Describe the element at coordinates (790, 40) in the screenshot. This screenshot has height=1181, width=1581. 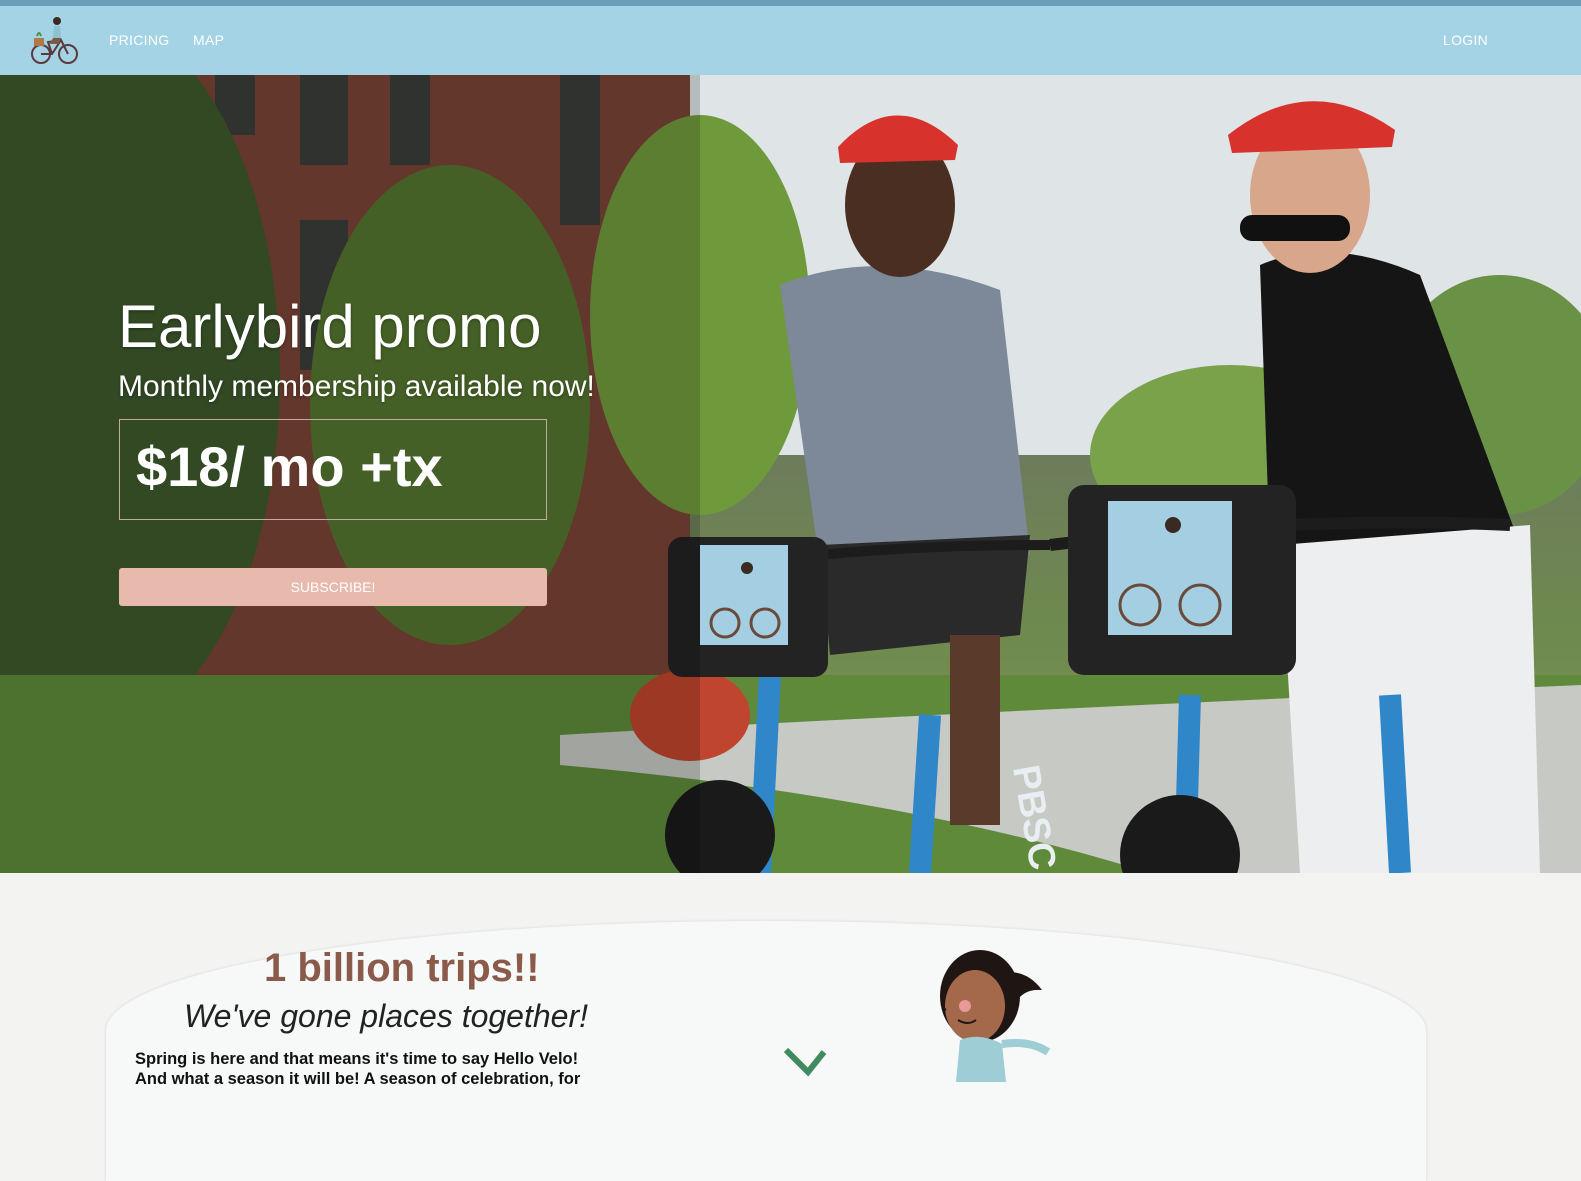
I see `navbar: PRICING MAP LOGIN` at that location.